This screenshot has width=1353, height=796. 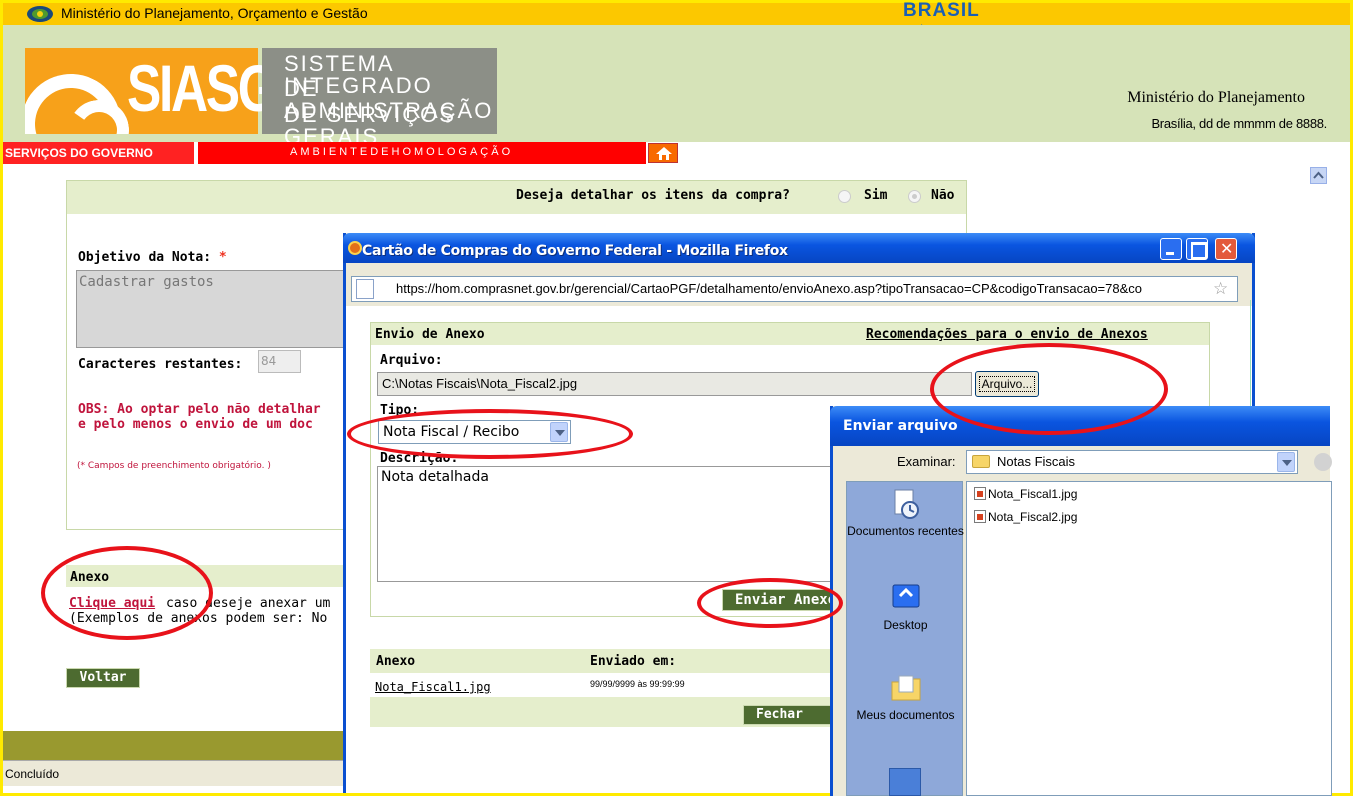 What do you see at coordinates (1197, 249) in the screenshot?
I see `maximize-button` at bounding box center [1197, 249].